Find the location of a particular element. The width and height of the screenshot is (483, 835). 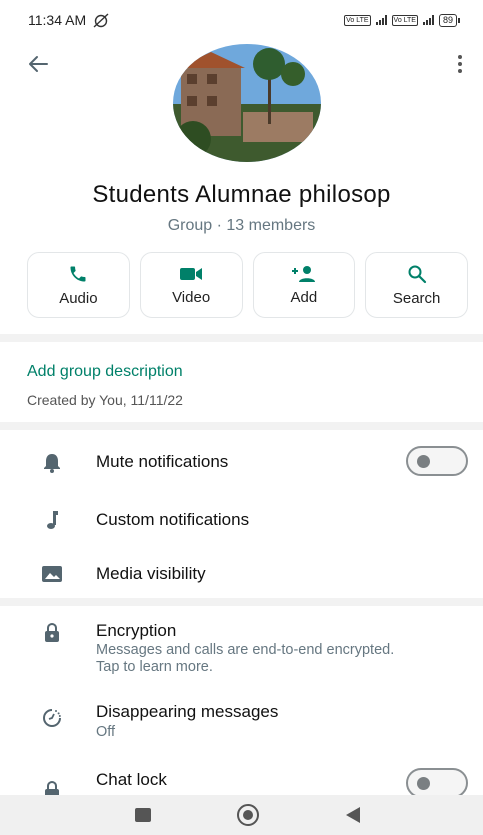

audio-label: Audio is located at coordinates (78, 298).